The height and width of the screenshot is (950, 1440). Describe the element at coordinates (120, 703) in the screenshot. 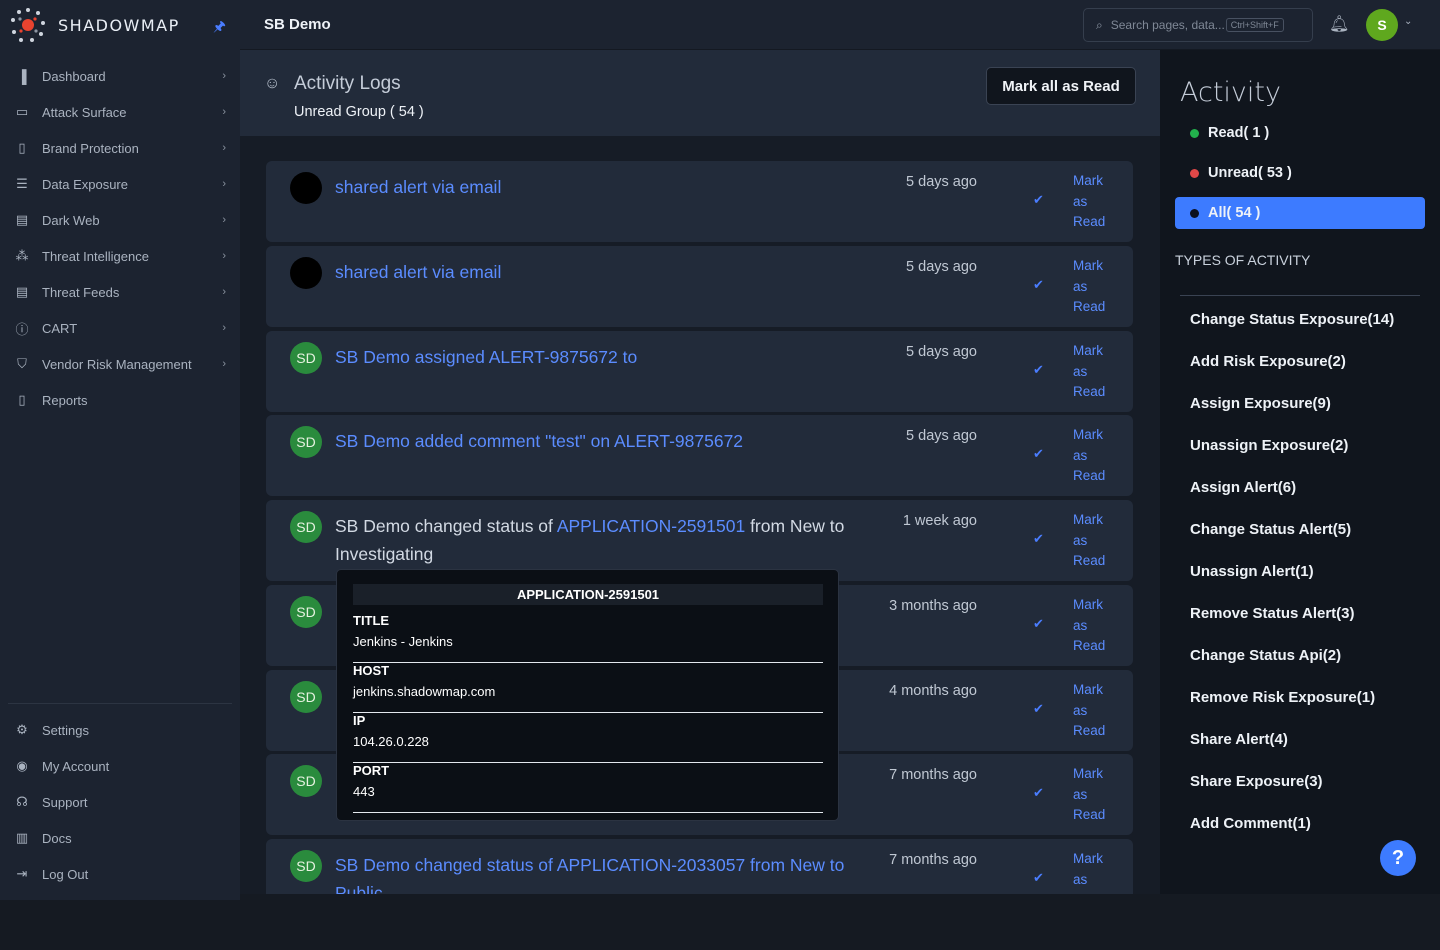

I see `sidebar-divider` at that location.